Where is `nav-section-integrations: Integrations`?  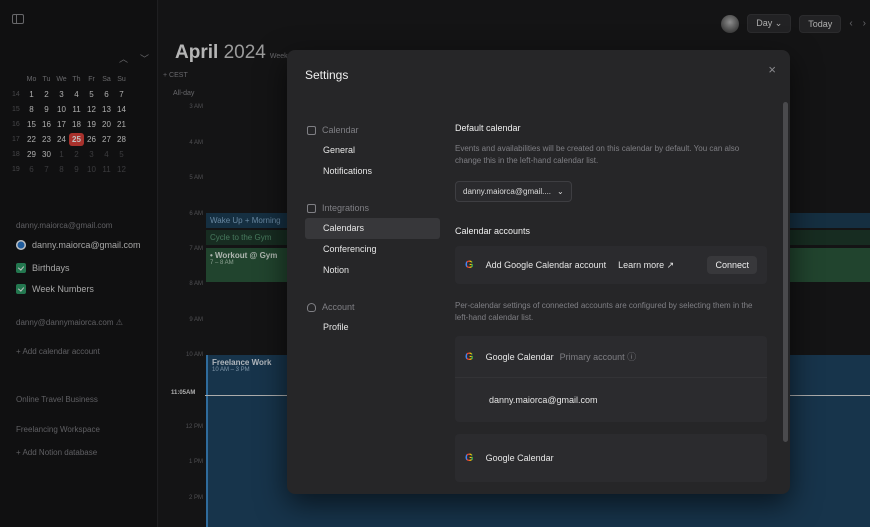 nav-section-integrations: Integrations is located at coordinates (372, 208).